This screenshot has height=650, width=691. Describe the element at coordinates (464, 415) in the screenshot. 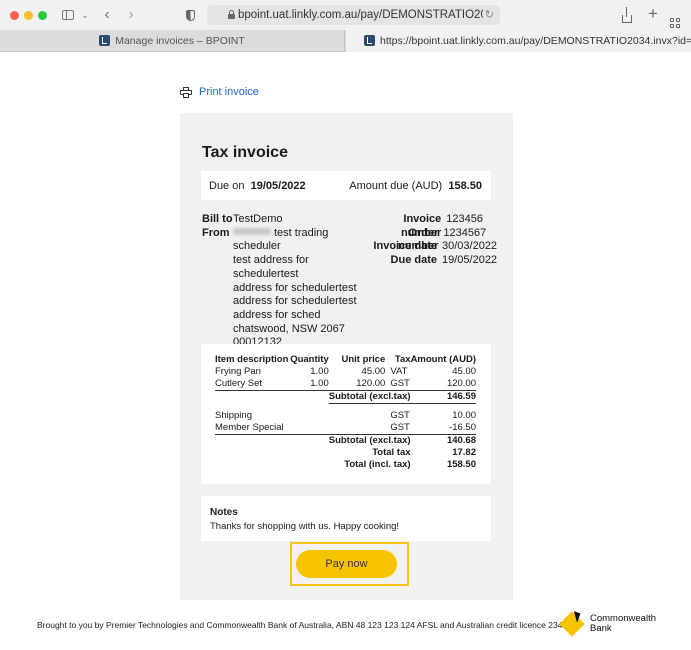

I see `cell-amount: 10.00` at that location.